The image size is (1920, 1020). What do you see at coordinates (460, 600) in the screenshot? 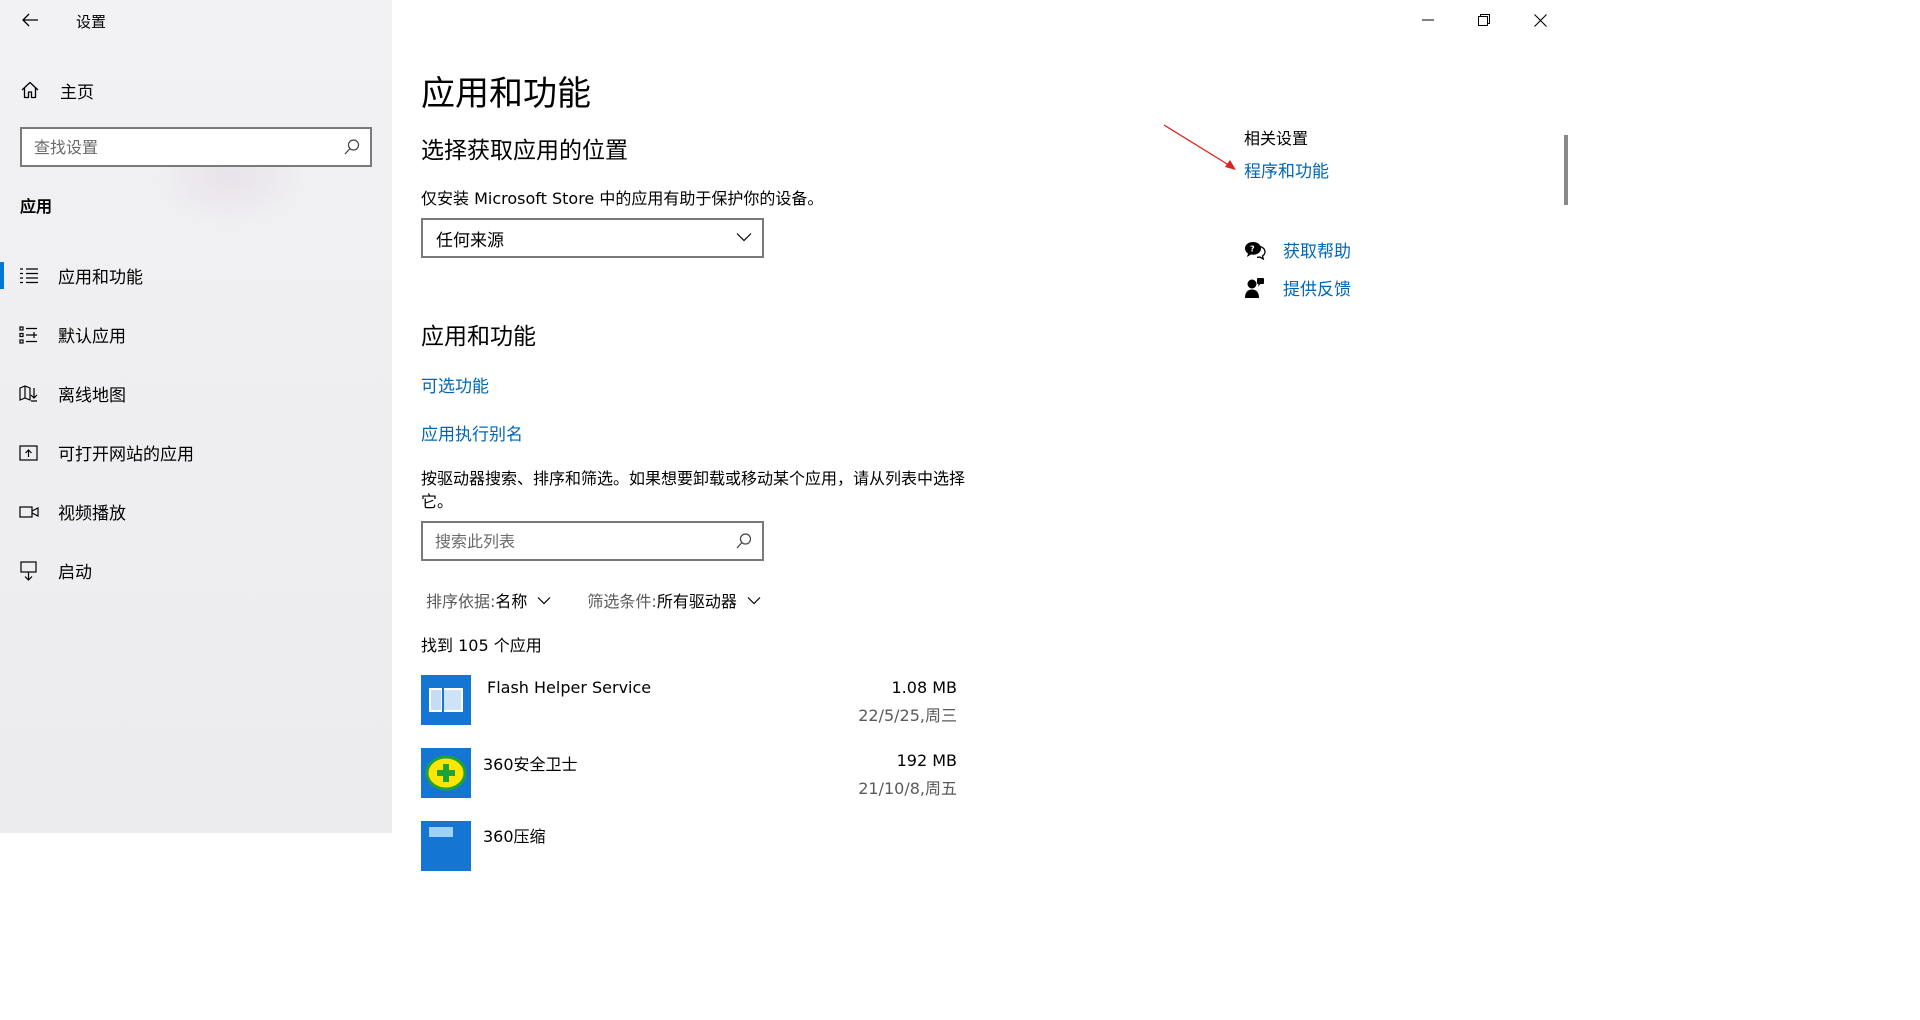
I see `sort-key: 排序依据:` at bounding box center [460, 600].